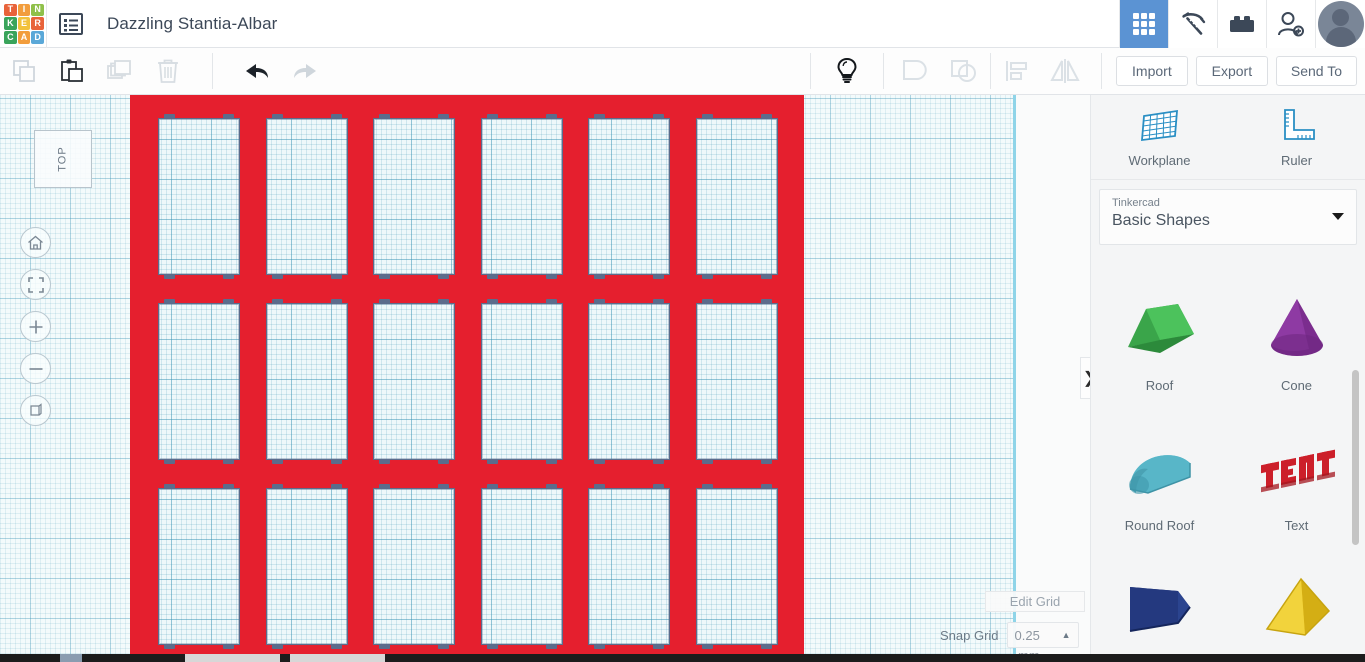 The width and height of the screenshot is (1365, 662). I want to click on grid-view-icon, so click(1143, 24).